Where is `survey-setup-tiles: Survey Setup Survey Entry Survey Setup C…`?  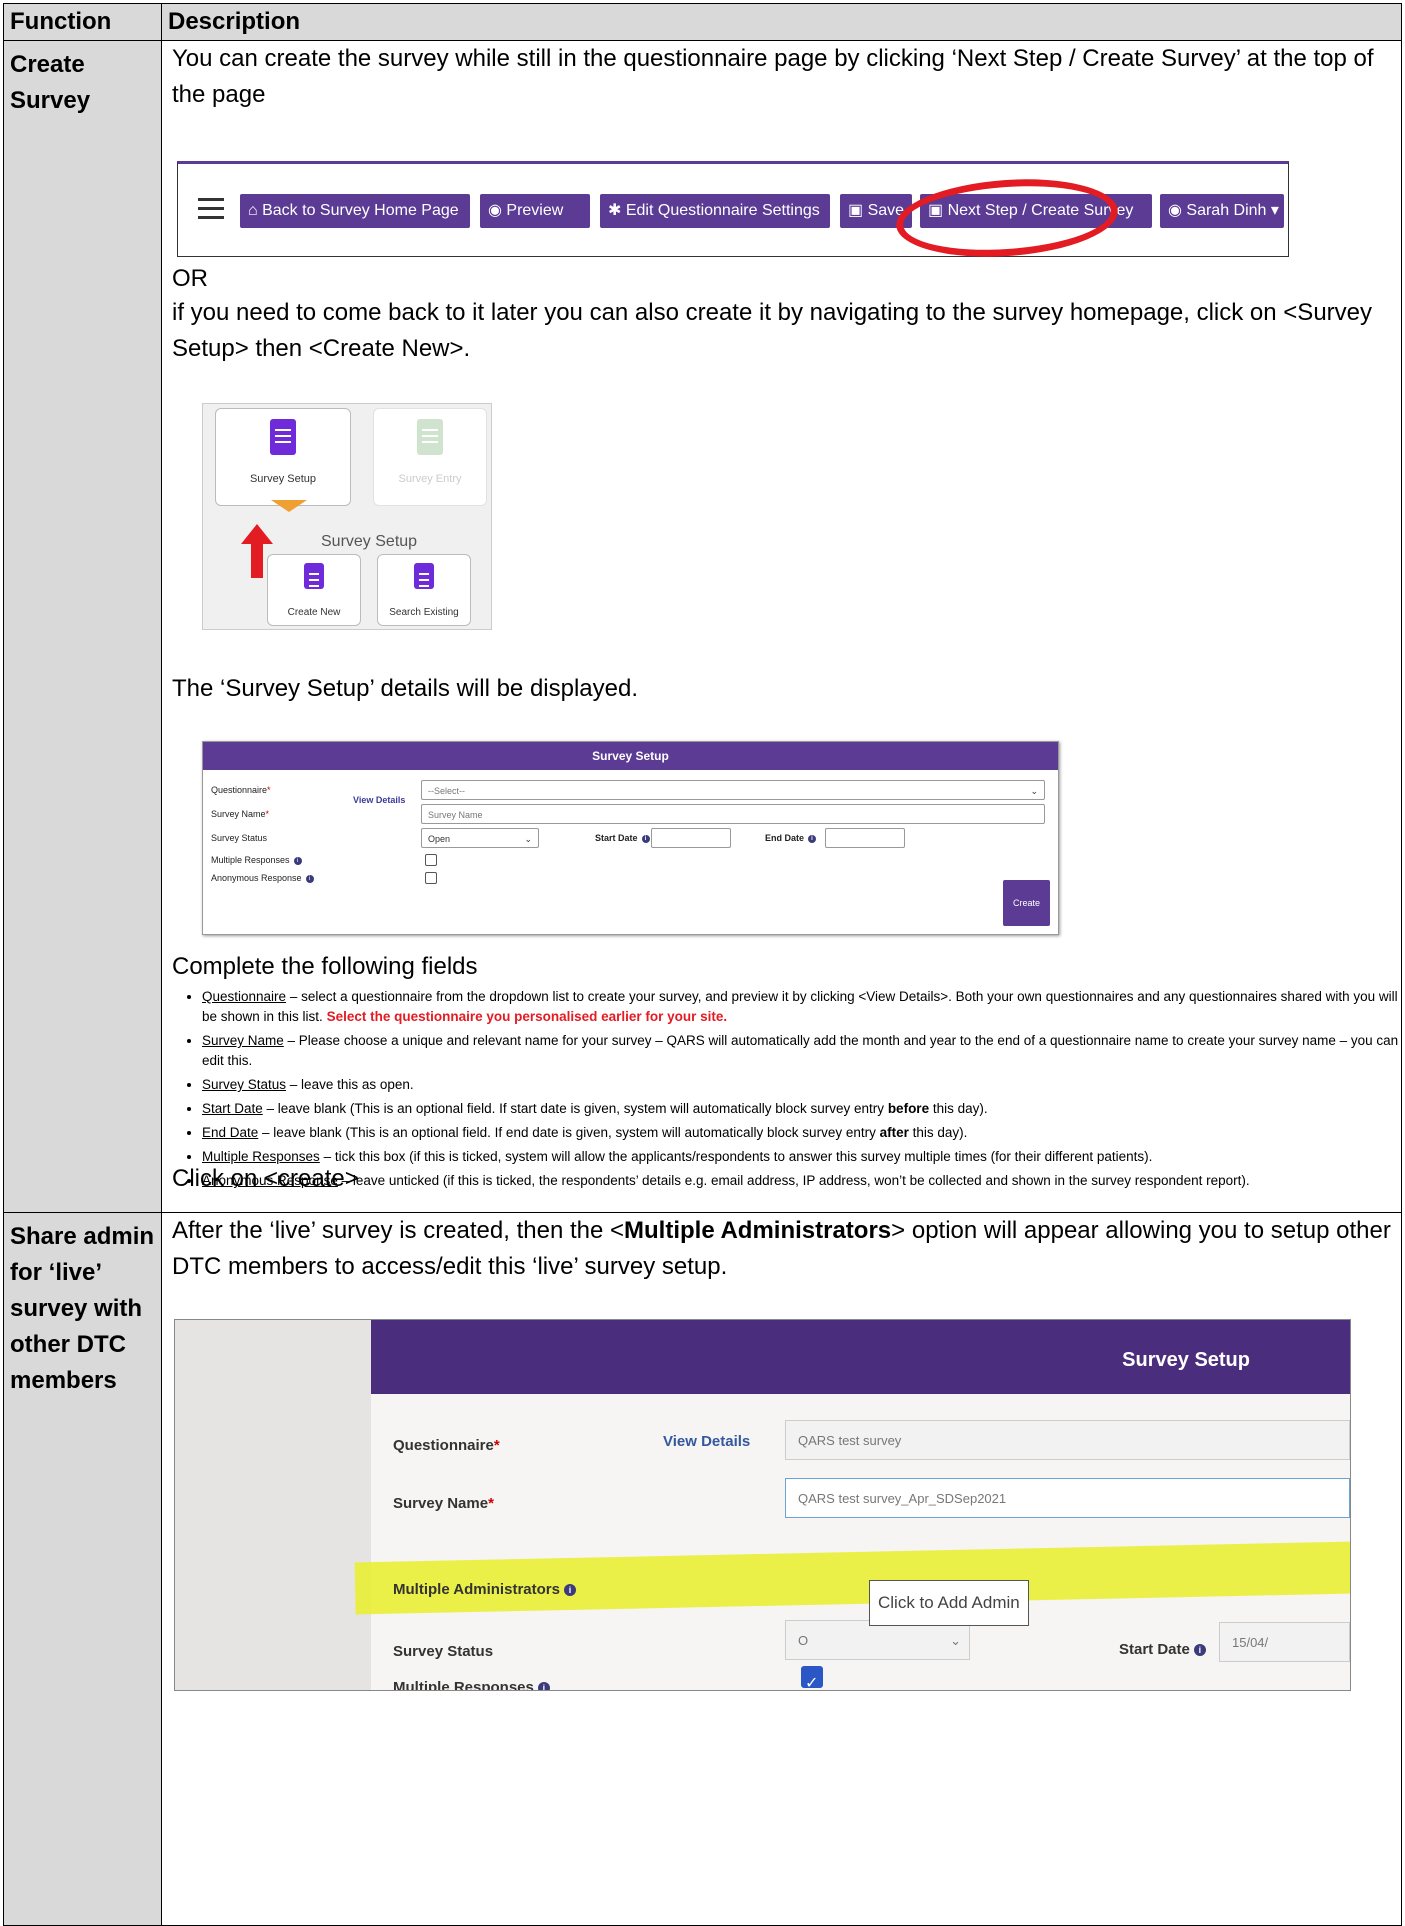
survey-setup-tiles: Survey Setup Survey Entry Survey Setup C… is located at coordinates (347, 516).